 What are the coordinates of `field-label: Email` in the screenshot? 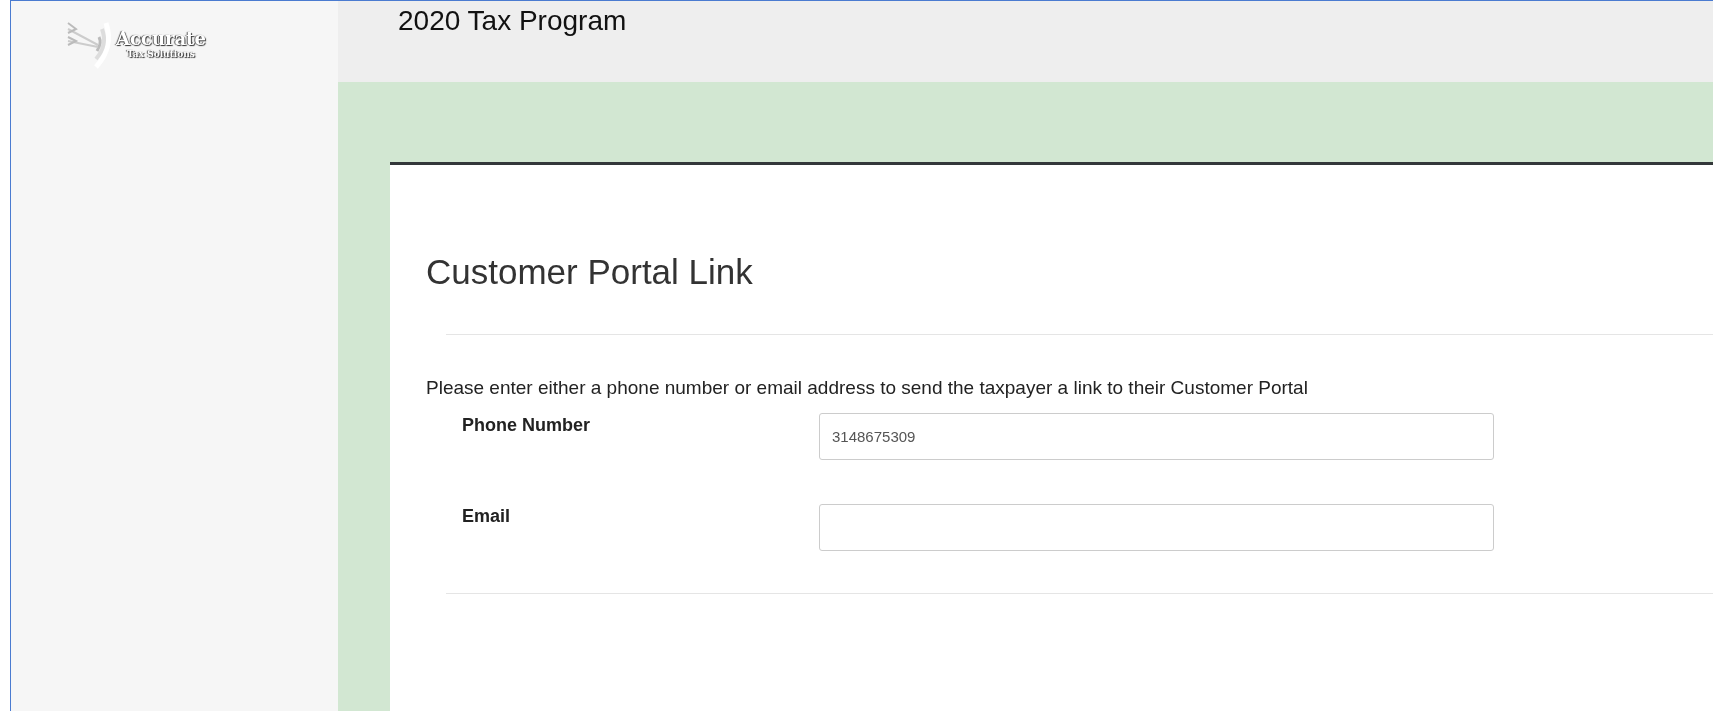 It's located at (487, 516).